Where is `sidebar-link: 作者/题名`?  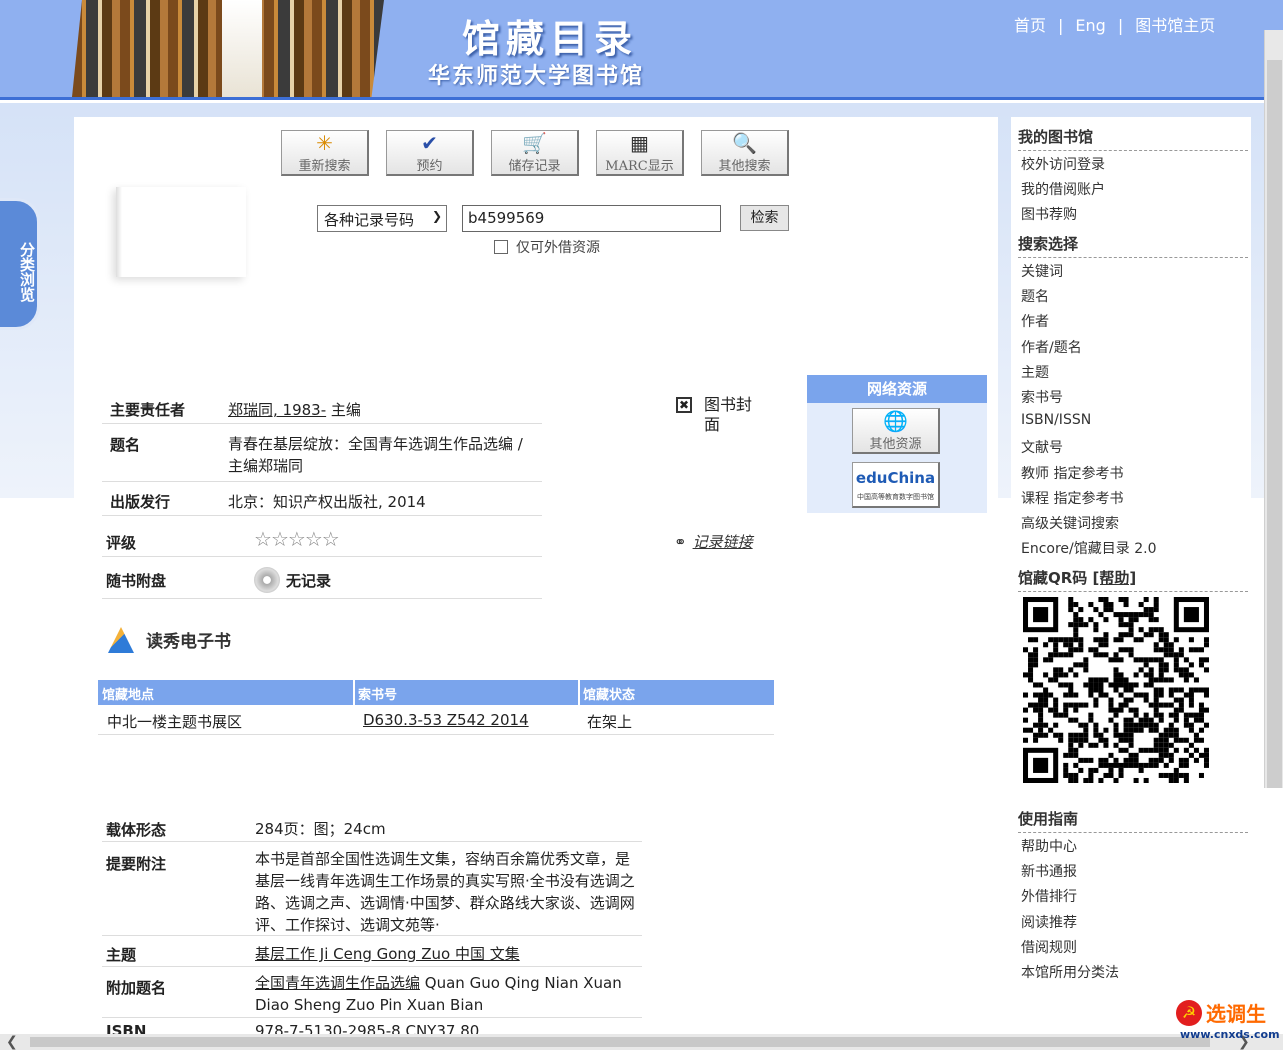 sidebar-link: 作者/题名 is located at coordinates (1051, 347).